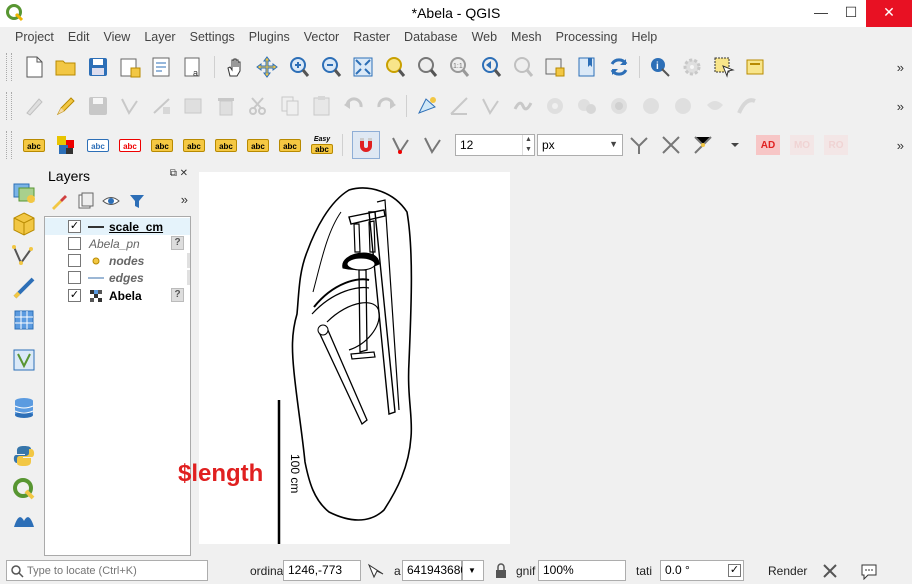  I want to click on cut-features-icon, so click(258, 106).